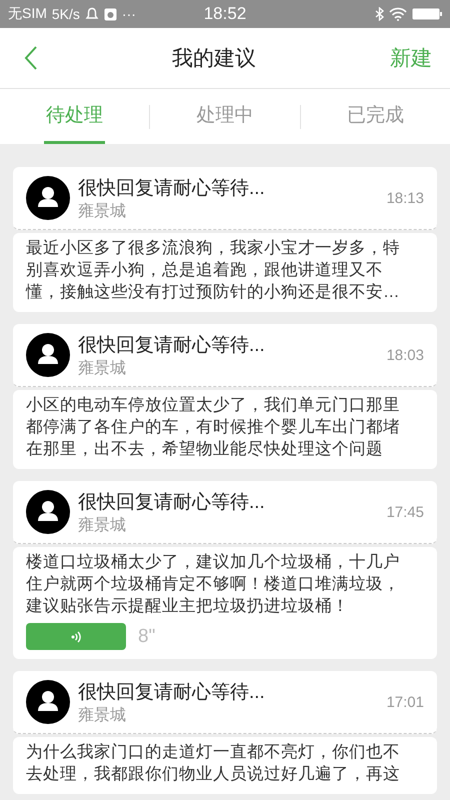  Describe the element at coordinates (379, 14) in the screenshot. I see `bluetooth-icon` at that location.